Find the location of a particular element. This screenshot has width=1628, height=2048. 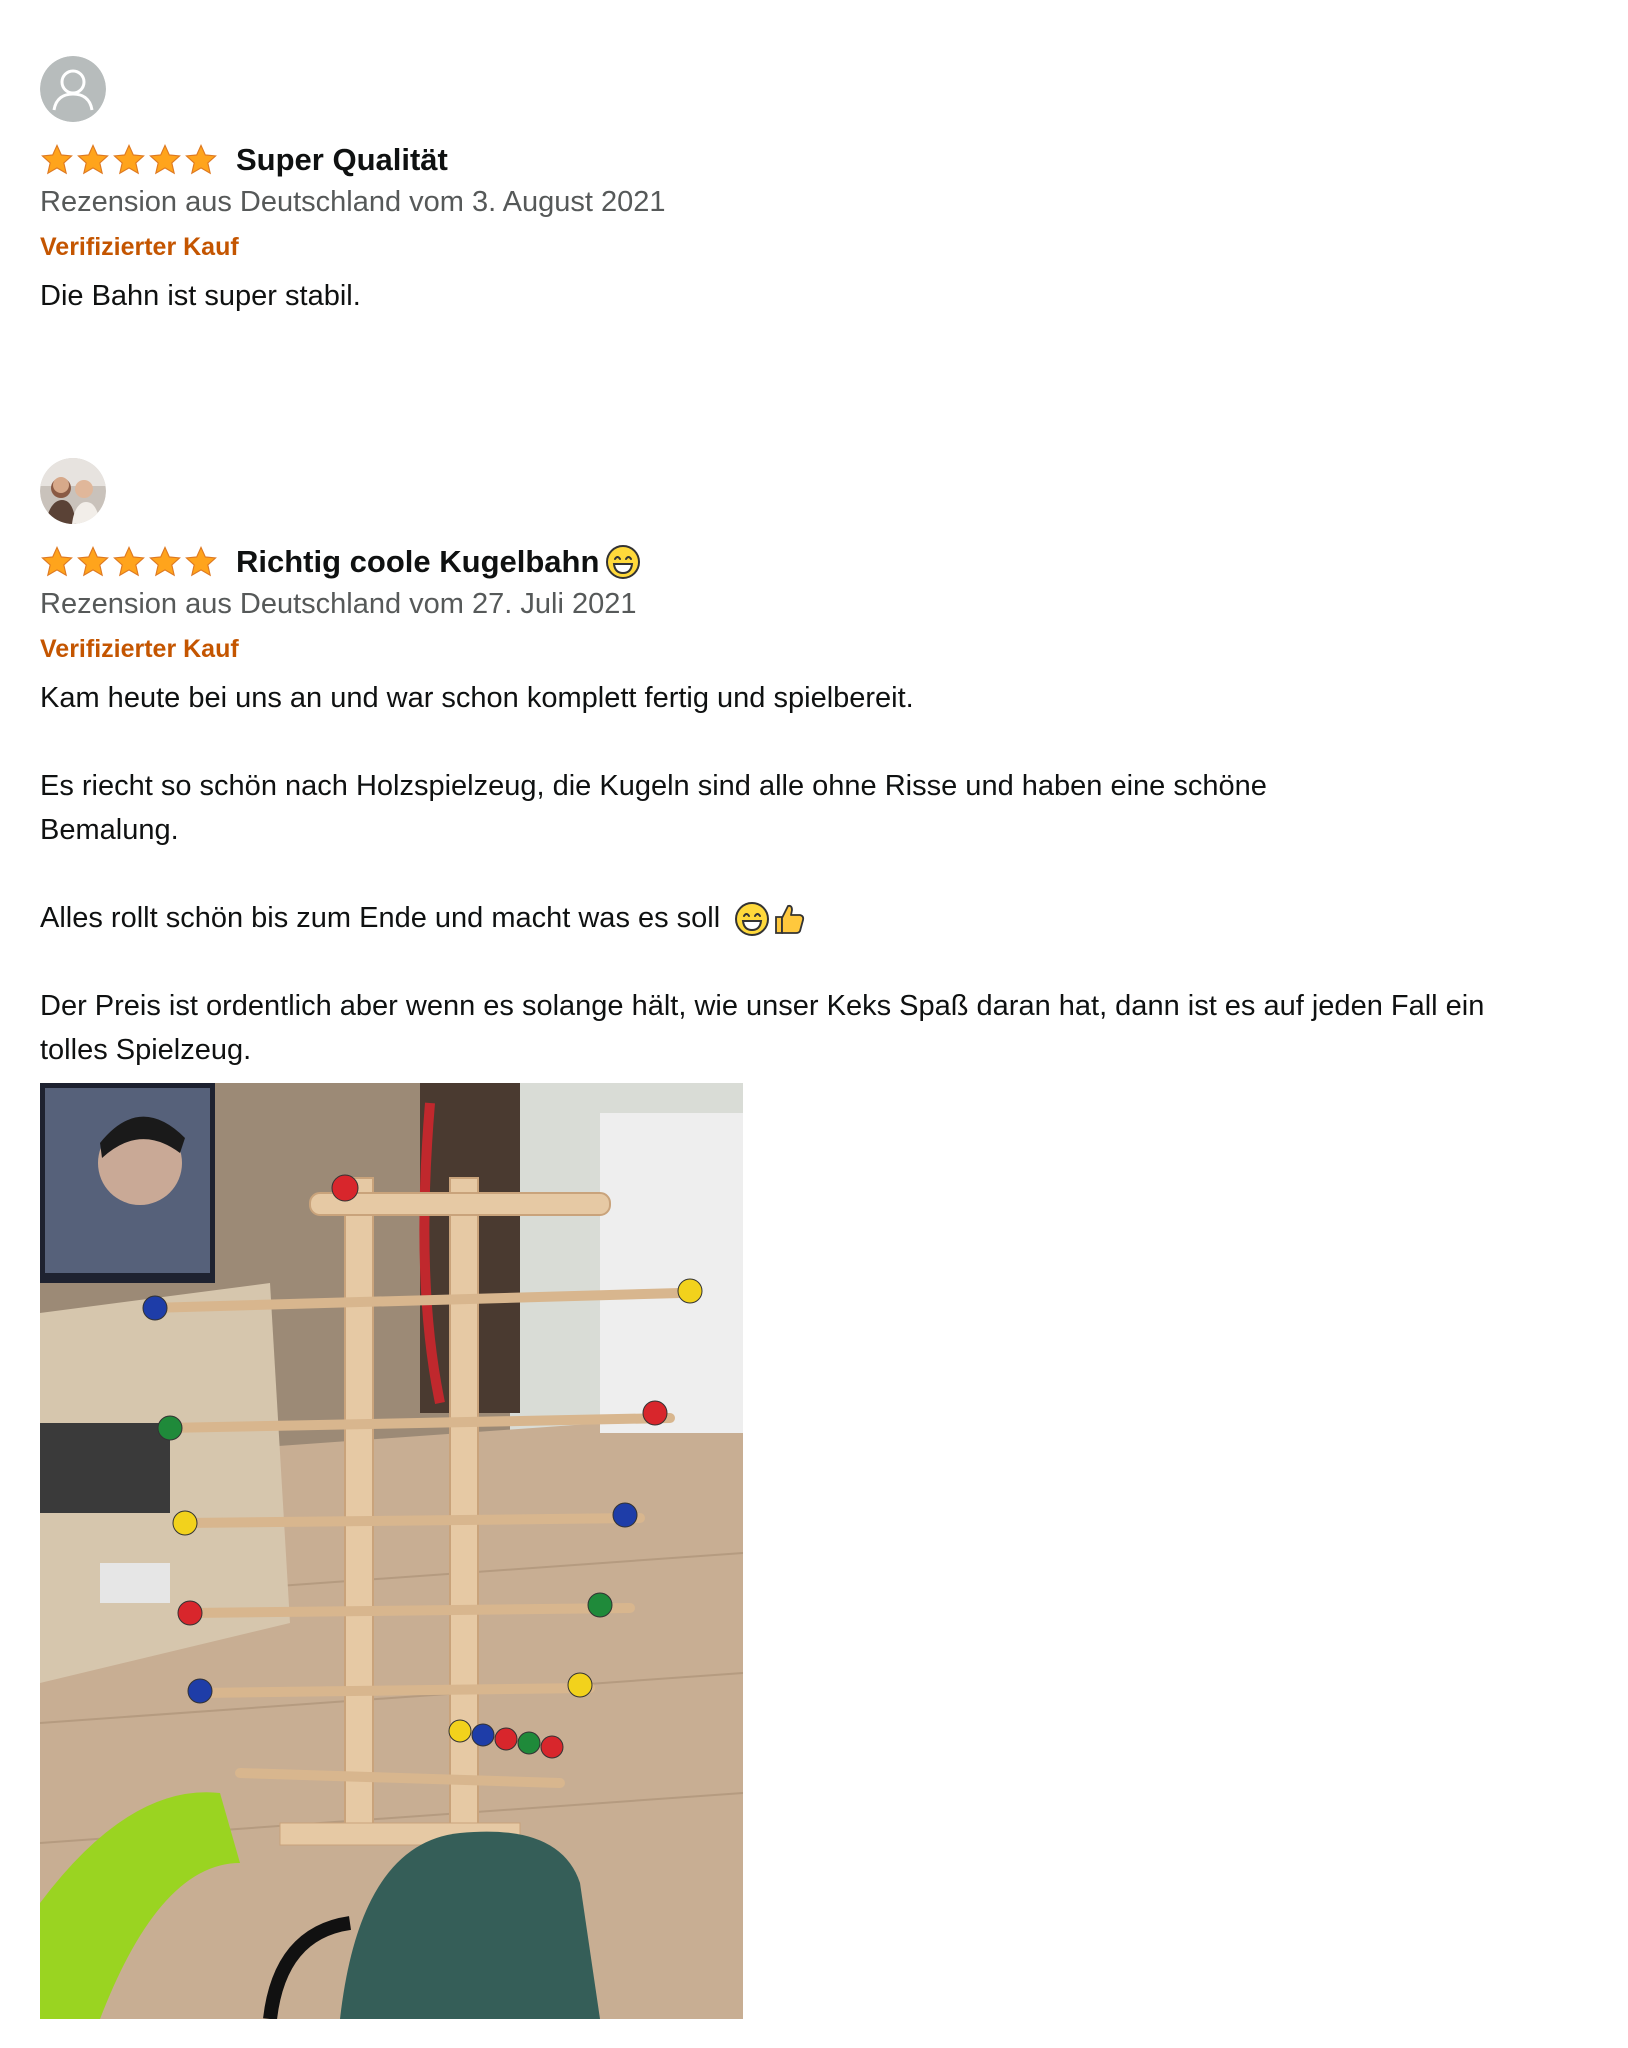

review-title: Richtig coole Kugelbahn is located at coordinates (438, 562).